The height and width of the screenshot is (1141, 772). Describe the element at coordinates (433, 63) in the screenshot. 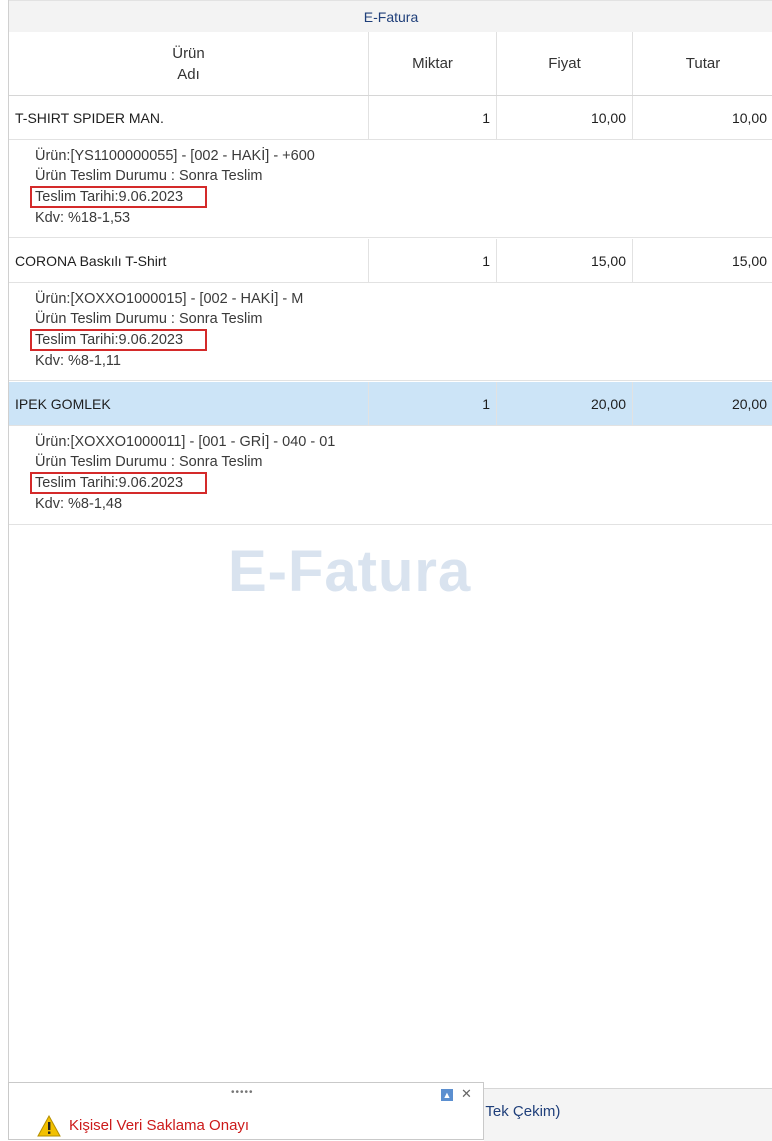

I see `column-header-qty: Miktar` at that location.